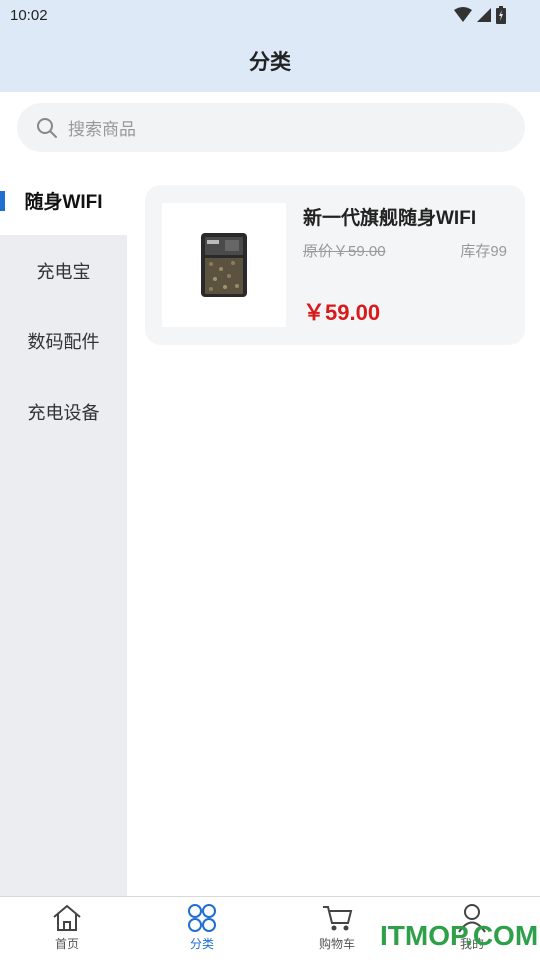 The width and height of the screenshot is (540, 960). What do you see at coordinates (270, 16) in the screenshot?
I see `status-bar: 10:02` at bounding box center [270, 16].